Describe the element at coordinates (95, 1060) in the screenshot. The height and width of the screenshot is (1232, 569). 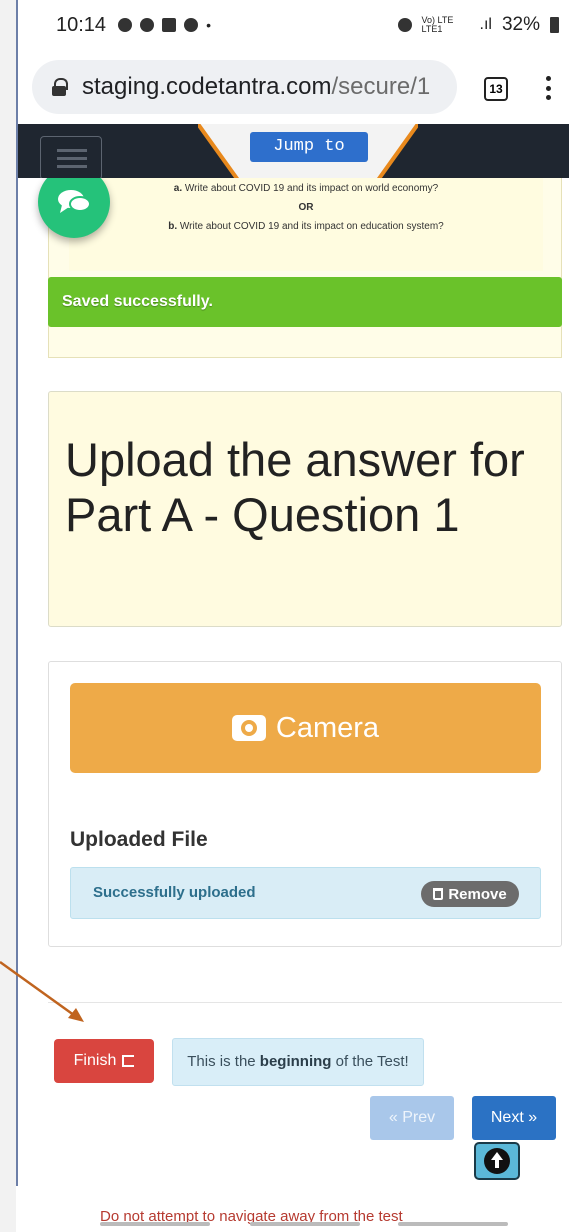
I see `finish-label: Finish` at that location.